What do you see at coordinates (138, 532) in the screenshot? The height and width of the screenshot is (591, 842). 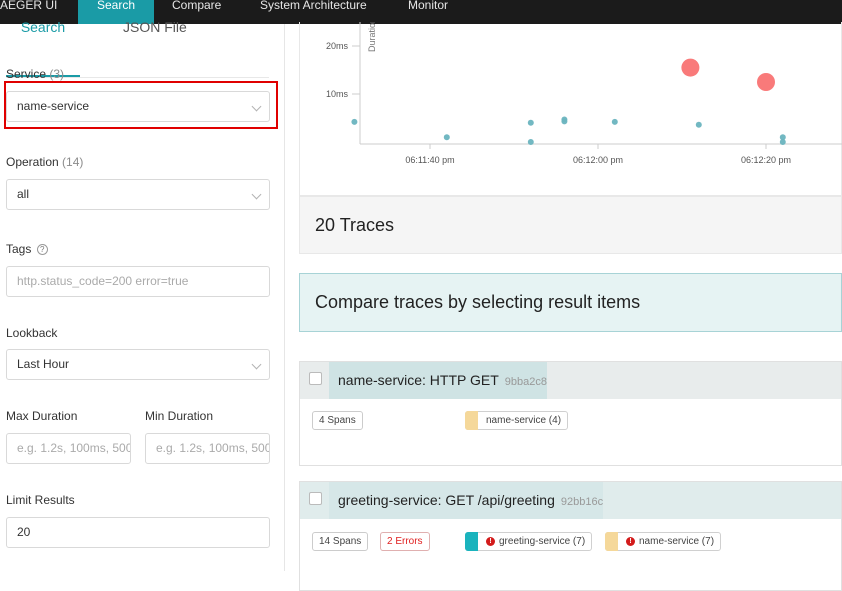 I see `limit-results-input: 20` at bounding box center [138, 532].